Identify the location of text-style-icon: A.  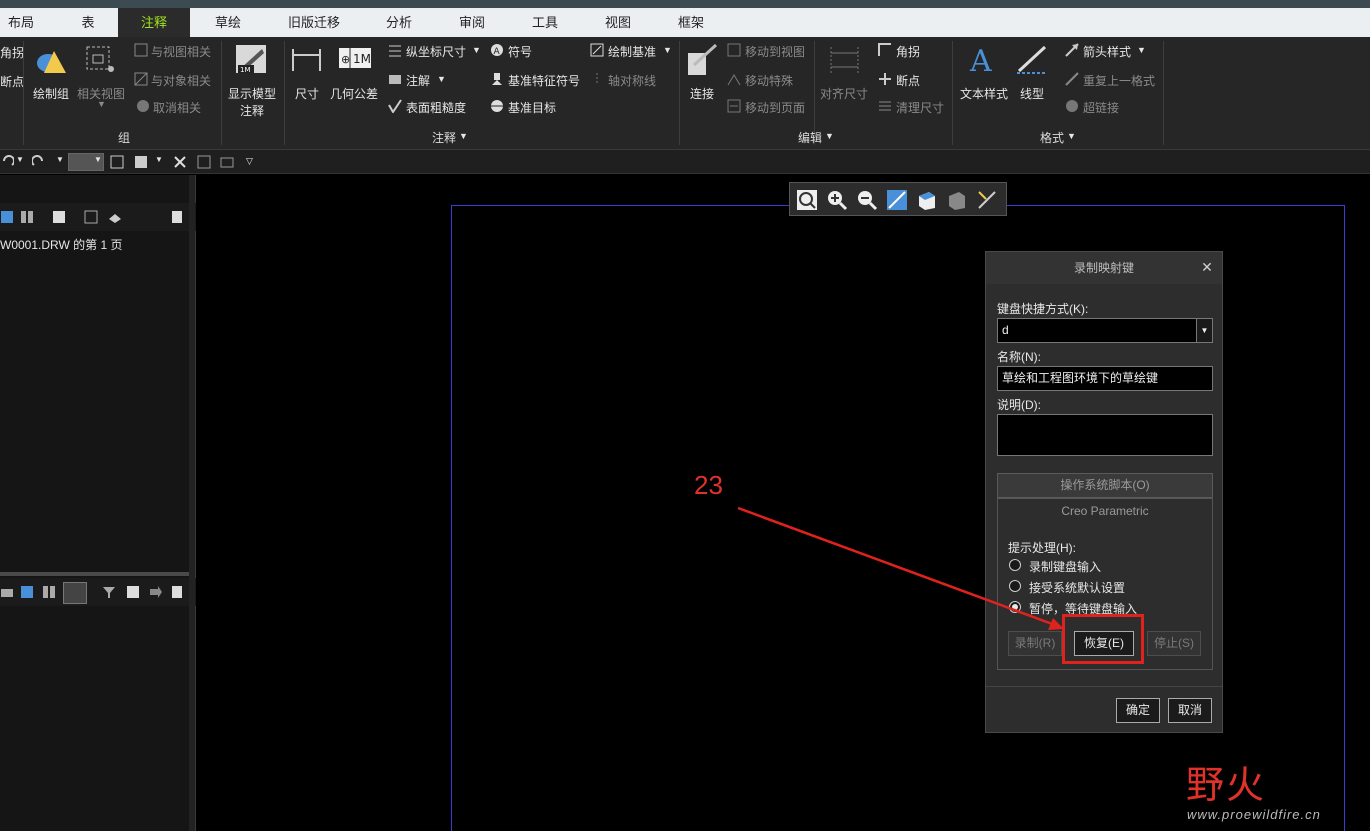
(984, 60).